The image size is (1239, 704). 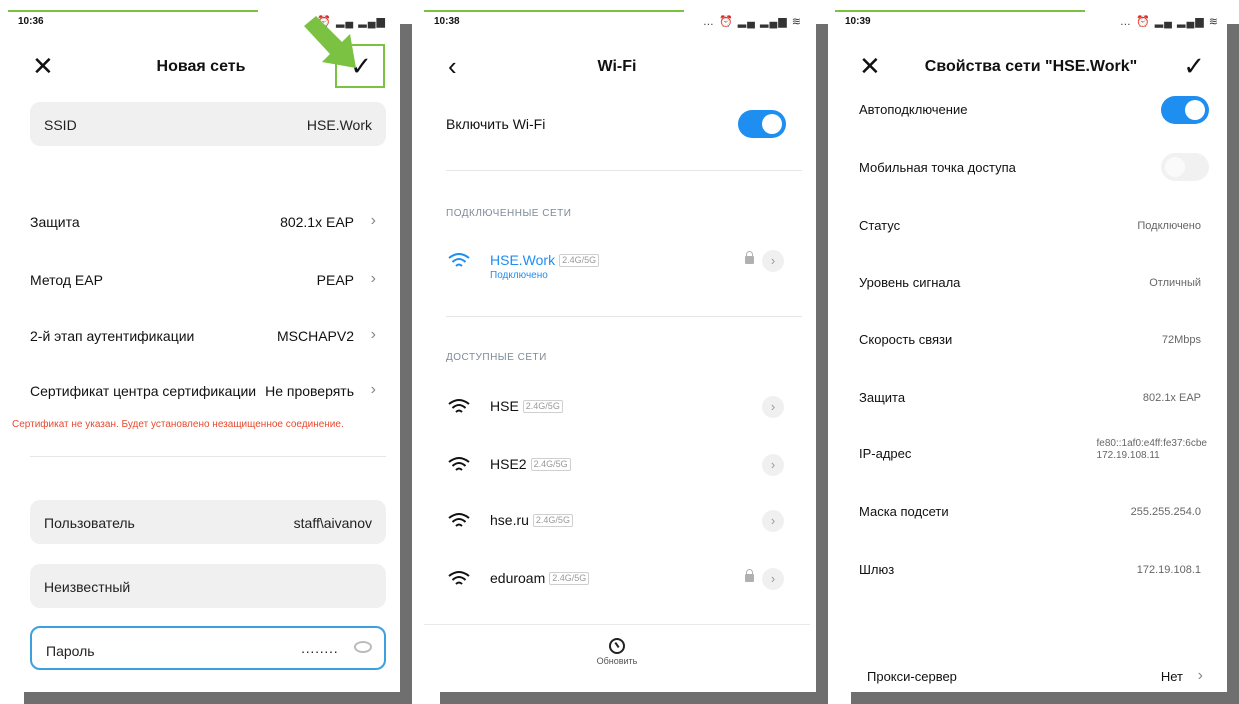 What do you see at coordinates (208, 522) in the screenshot?
I see `username-field: Пользователь staff\aivanov` at bounding box center [208, 522].